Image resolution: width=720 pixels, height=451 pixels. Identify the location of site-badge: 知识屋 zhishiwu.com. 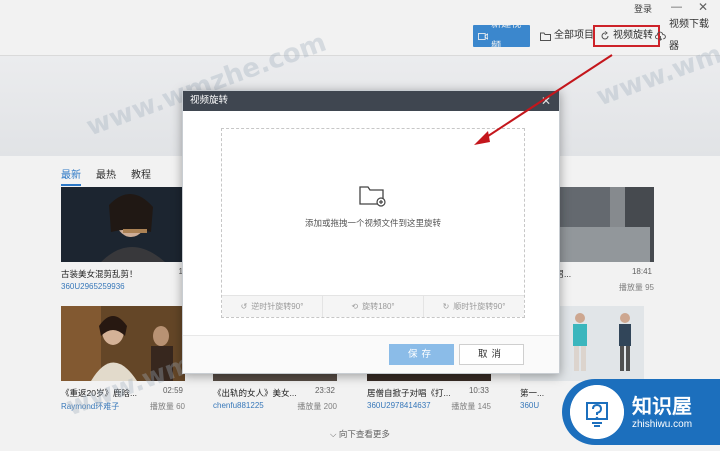
(641, 412).